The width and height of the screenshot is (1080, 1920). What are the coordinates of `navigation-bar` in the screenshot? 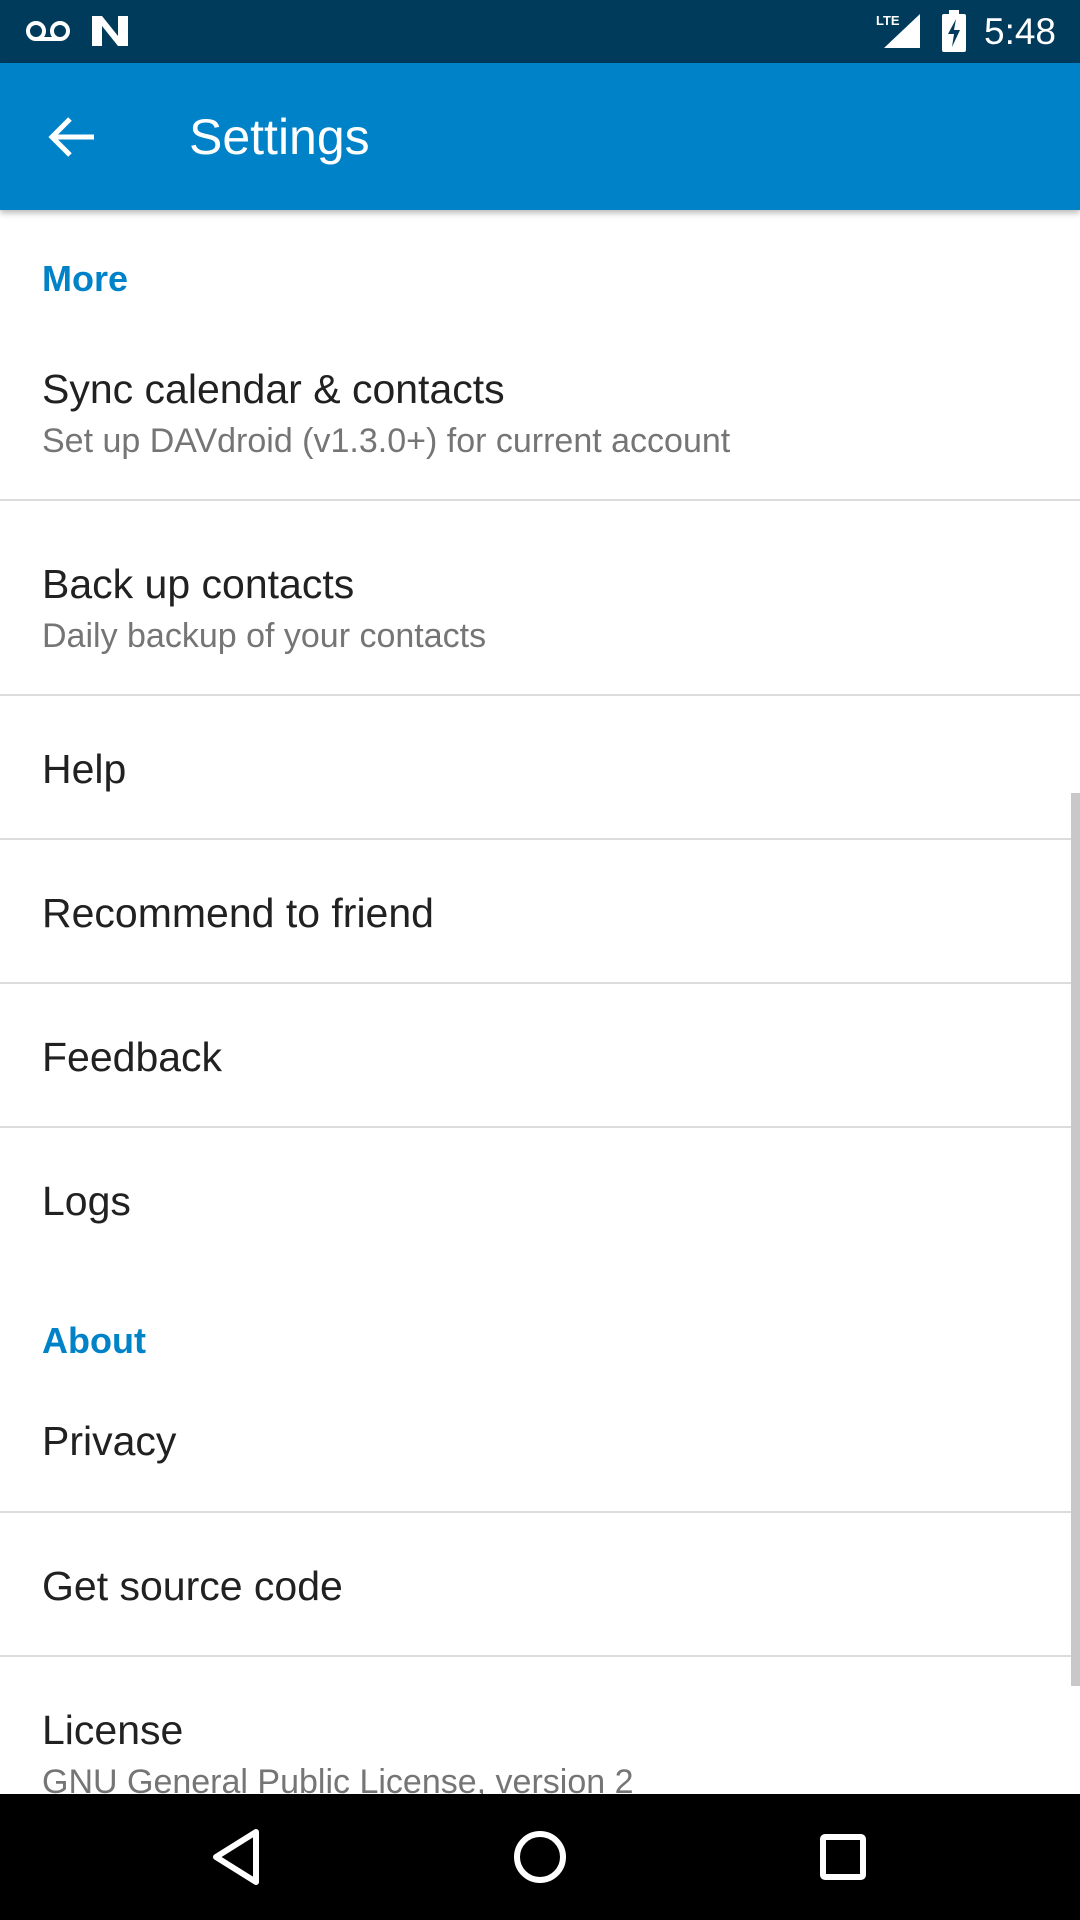 It's located at (540, 1857).